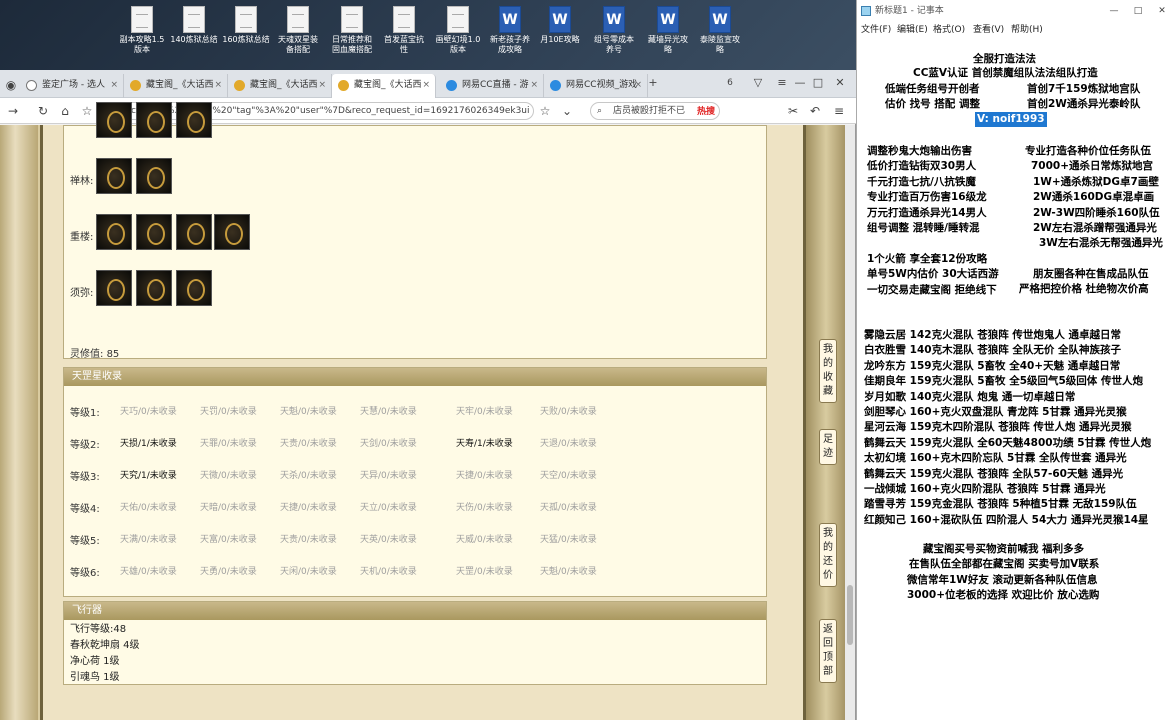 The width and height of the screenshot is (1172, 720). What do you see at coordinates (388, 444) in the screenshot?
I see `collection-cell: 天剑/0/未收录` at bounding box center [388, 444].